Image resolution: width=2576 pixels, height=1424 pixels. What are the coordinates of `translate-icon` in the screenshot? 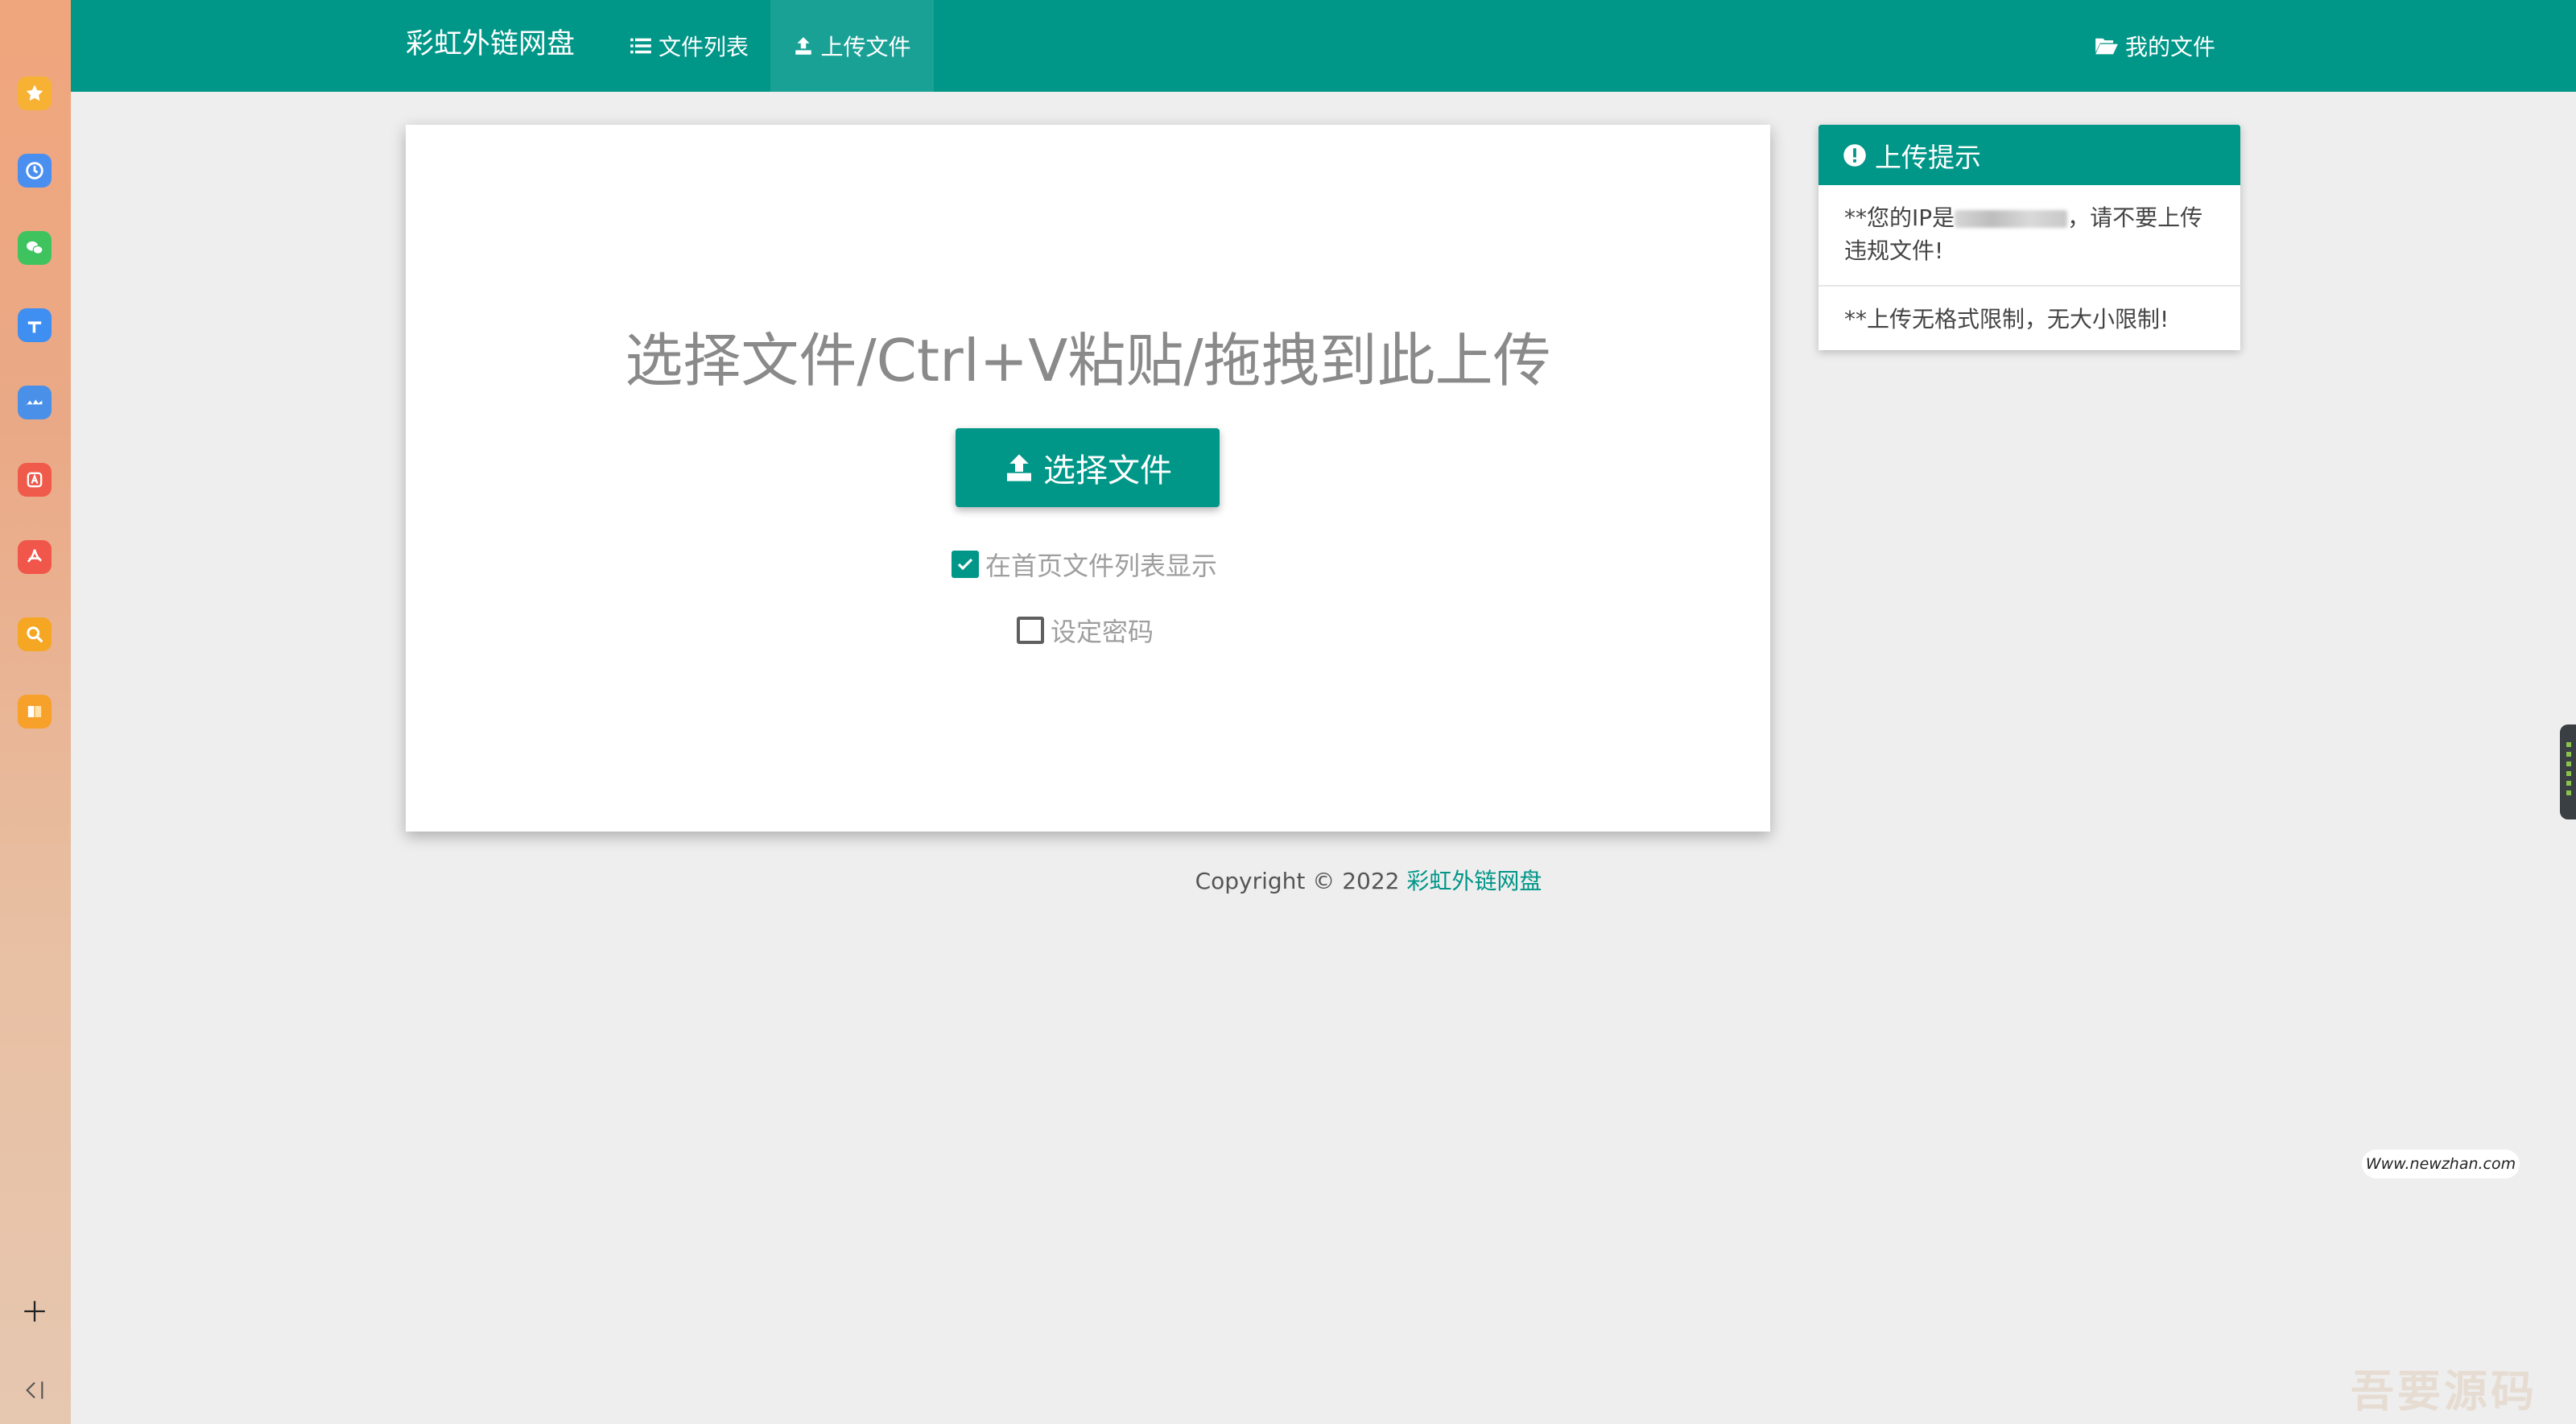 It's located at (35, 480).